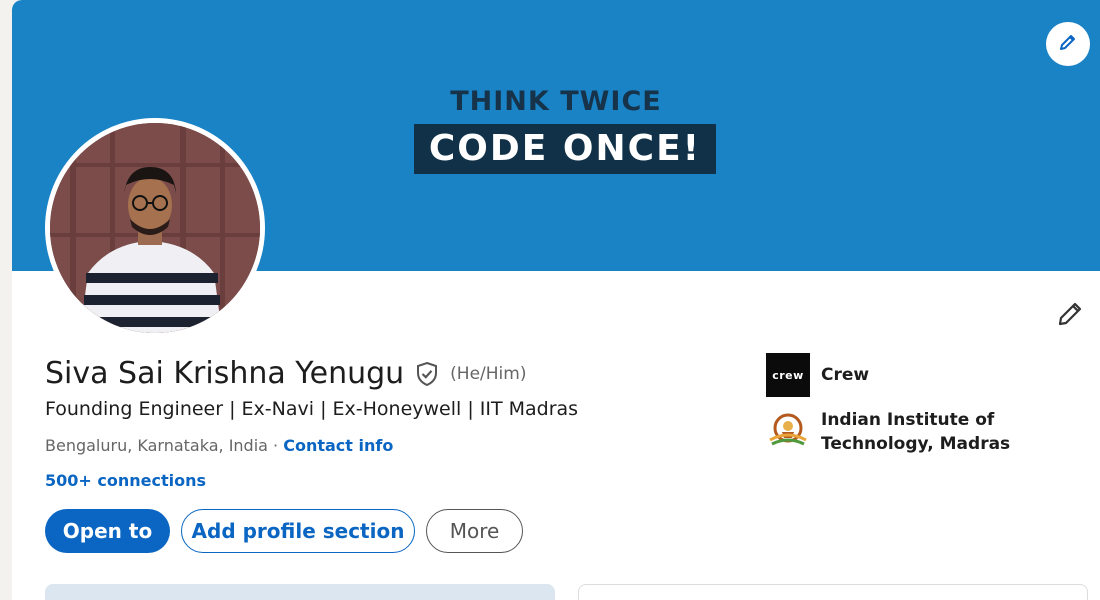 The image size is (1100, 600). I want to click on org-name: Crew, so click(845, 375).